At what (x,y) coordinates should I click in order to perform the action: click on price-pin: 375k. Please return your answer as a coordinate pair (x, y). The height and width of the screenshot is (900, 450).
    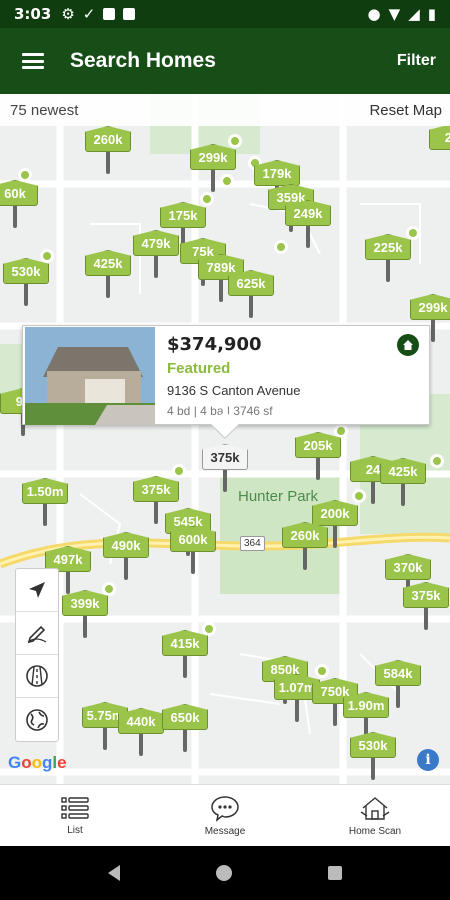
    Looking at the image, I should click on (426, 607).